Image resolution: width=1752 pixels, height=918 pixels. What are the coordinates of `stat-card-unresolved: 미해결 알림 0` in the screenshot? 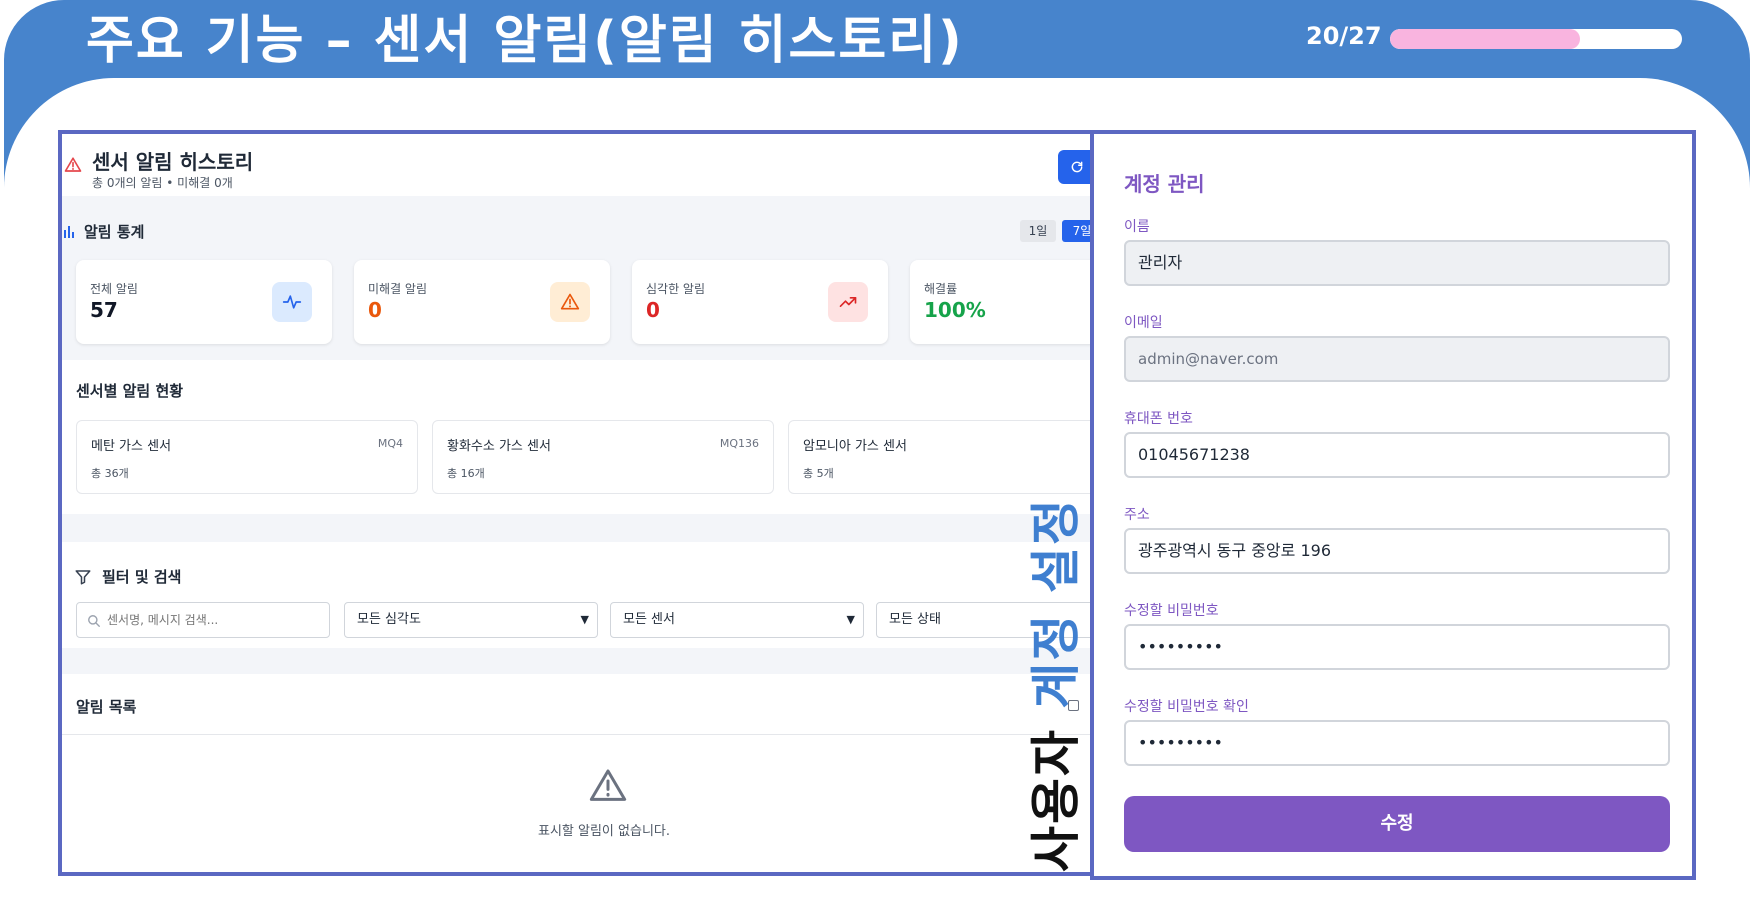 It's located at (482, 302).